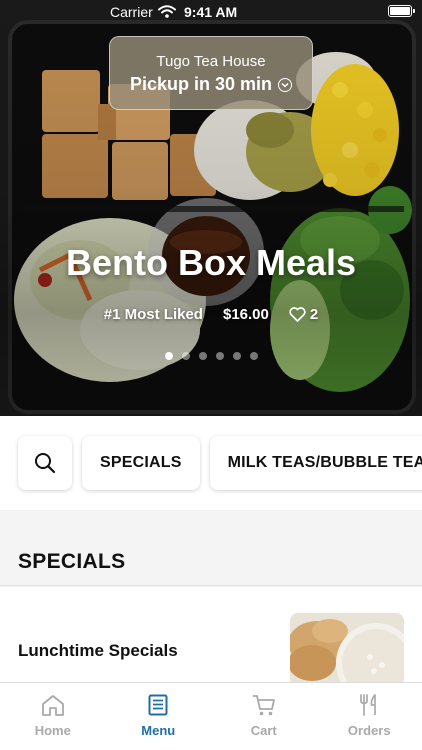  I want to click on menu-icon, so click(158, 705).